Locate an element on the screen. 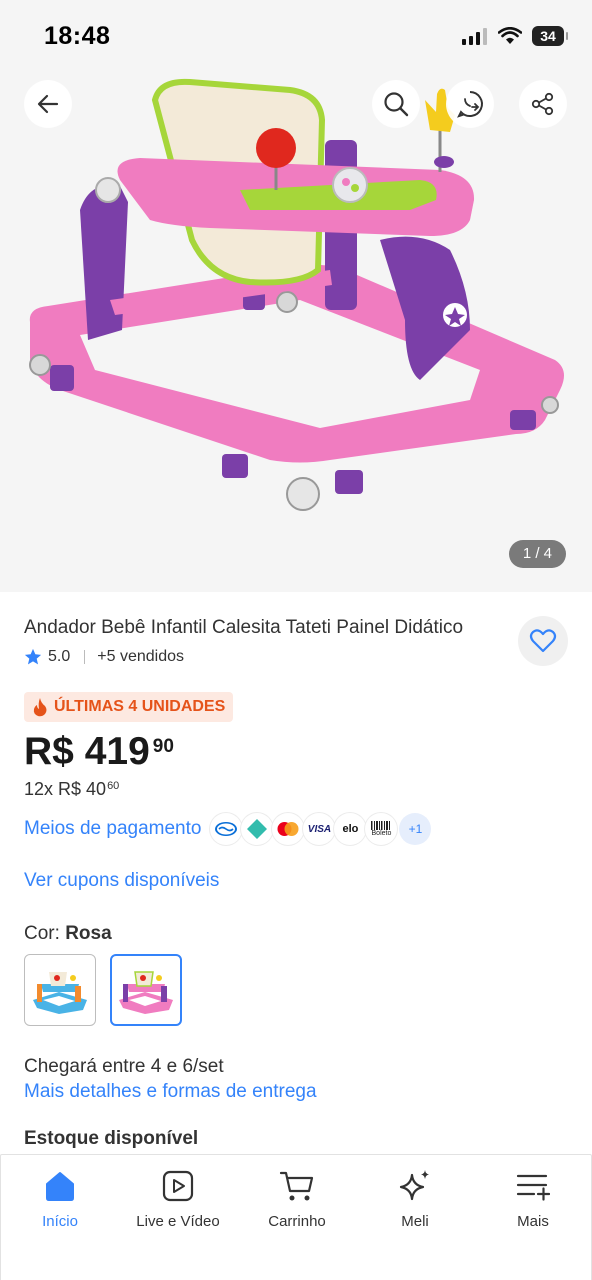  share-icon is located at coordinates (542, 104).